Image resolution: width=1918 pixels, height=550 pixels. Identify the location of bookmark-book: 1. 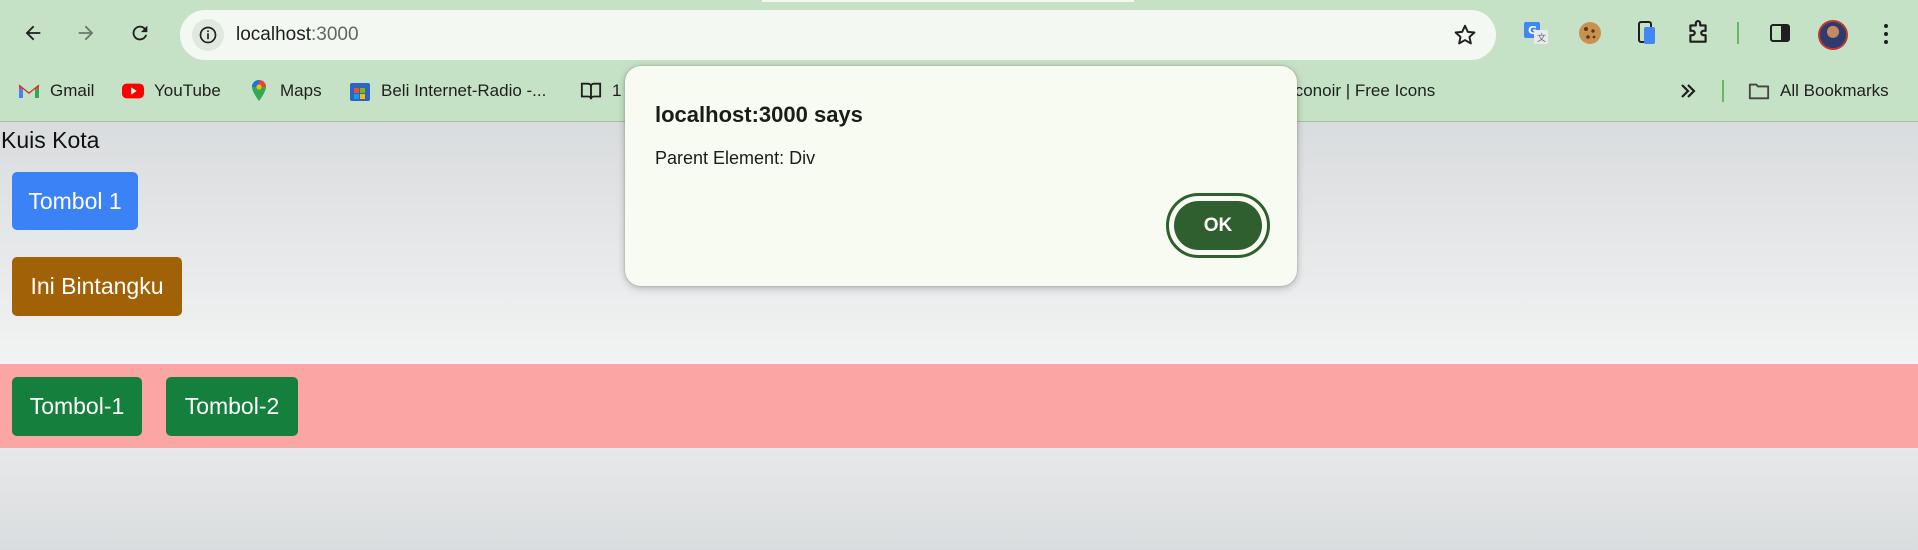
(600, 91).